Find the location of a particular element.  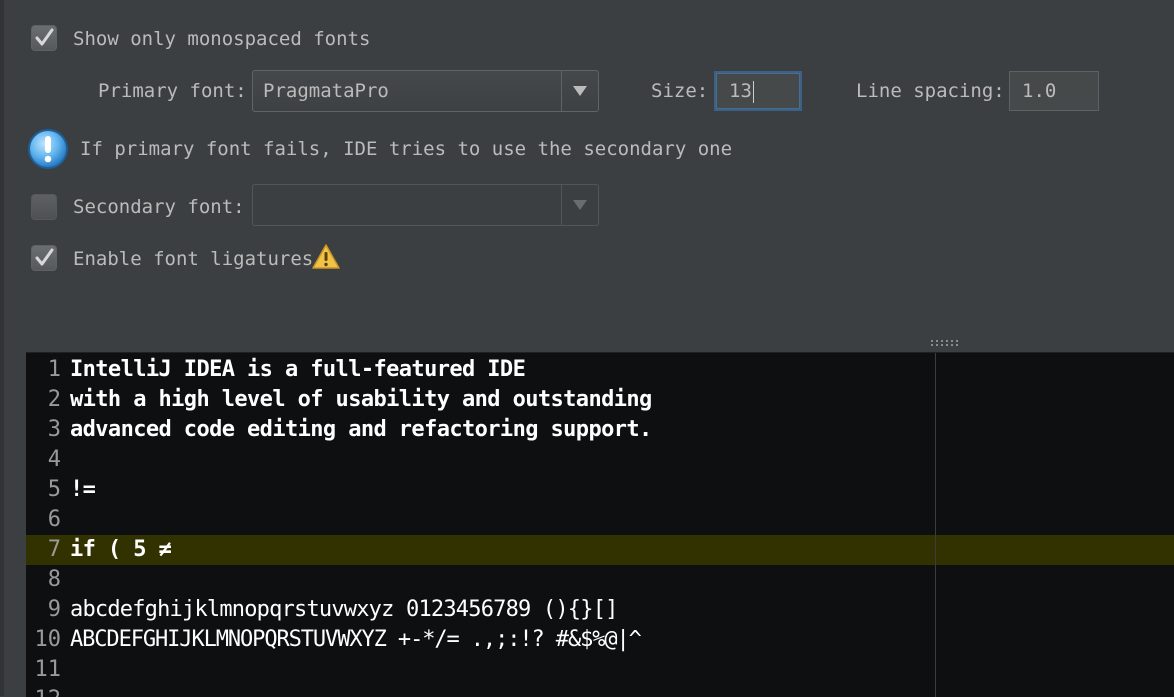

line-number: 3 is located at coordinates (54, 429).